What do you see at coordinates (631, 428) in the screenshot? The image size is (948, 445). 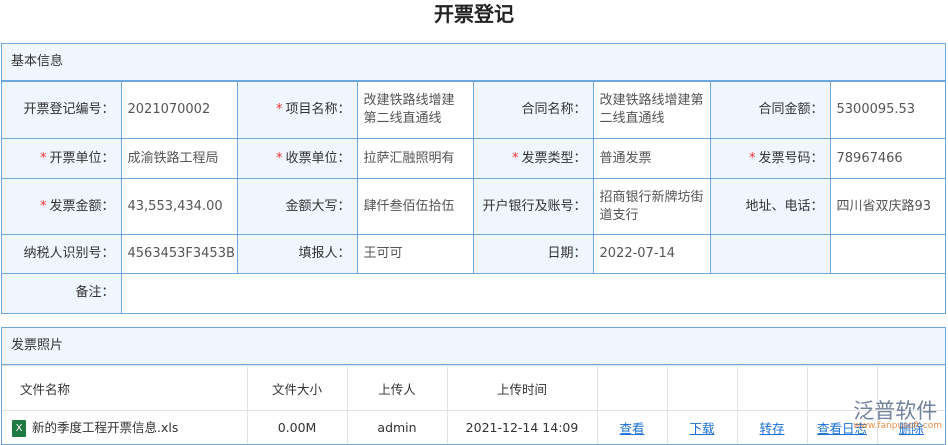 I see `view-link: 查看` at bounding box center [631, 428].